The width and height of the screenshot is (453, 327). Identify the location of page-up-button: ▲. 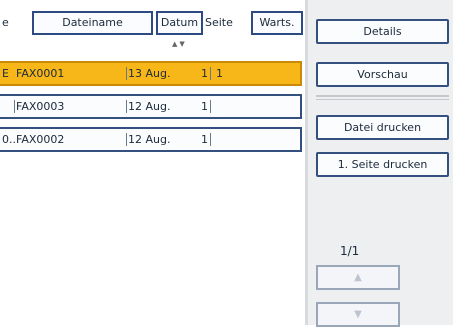
(358, 277).